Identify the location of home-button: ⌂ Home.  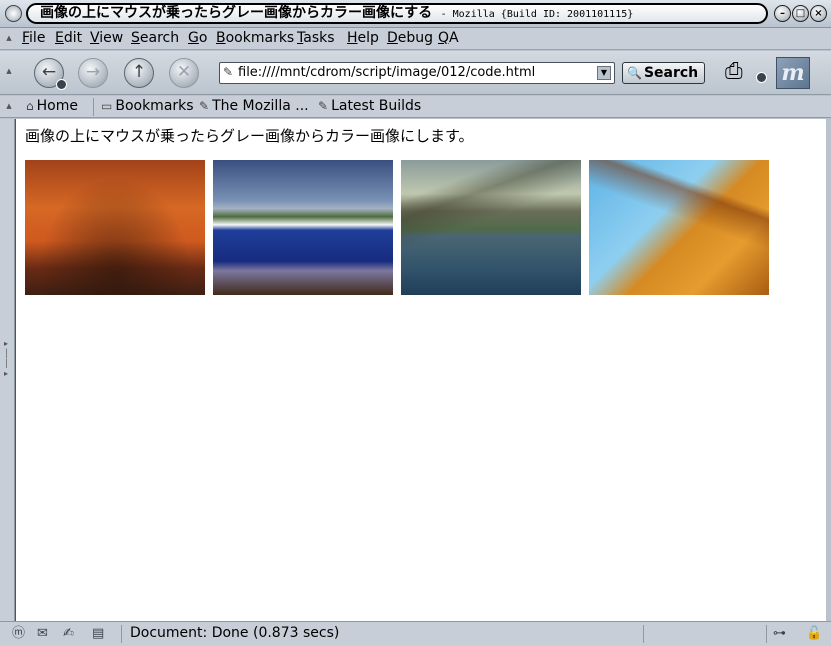
(52, 106).